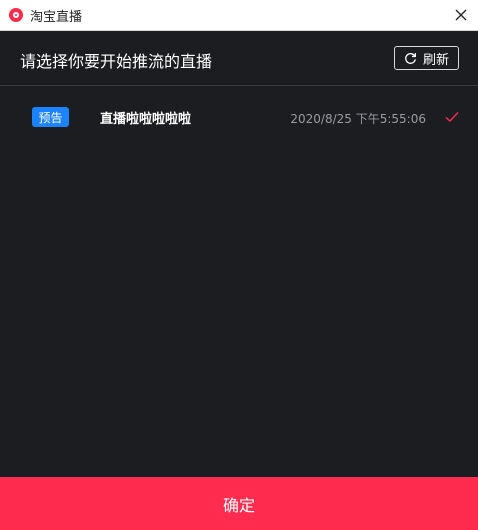 The image size is (478, 530). Describe the element at coordinates (56, 17) in the screenshot. I see `window-title: 淘宝直播` at that location.